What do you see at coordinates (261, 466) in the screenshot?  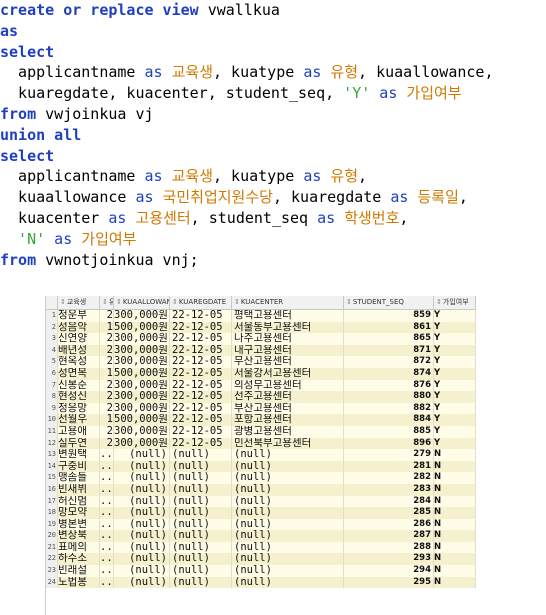 I see `table-row: 14구중비...(null)(null)(null)281N` at bounding box center [261, 466].